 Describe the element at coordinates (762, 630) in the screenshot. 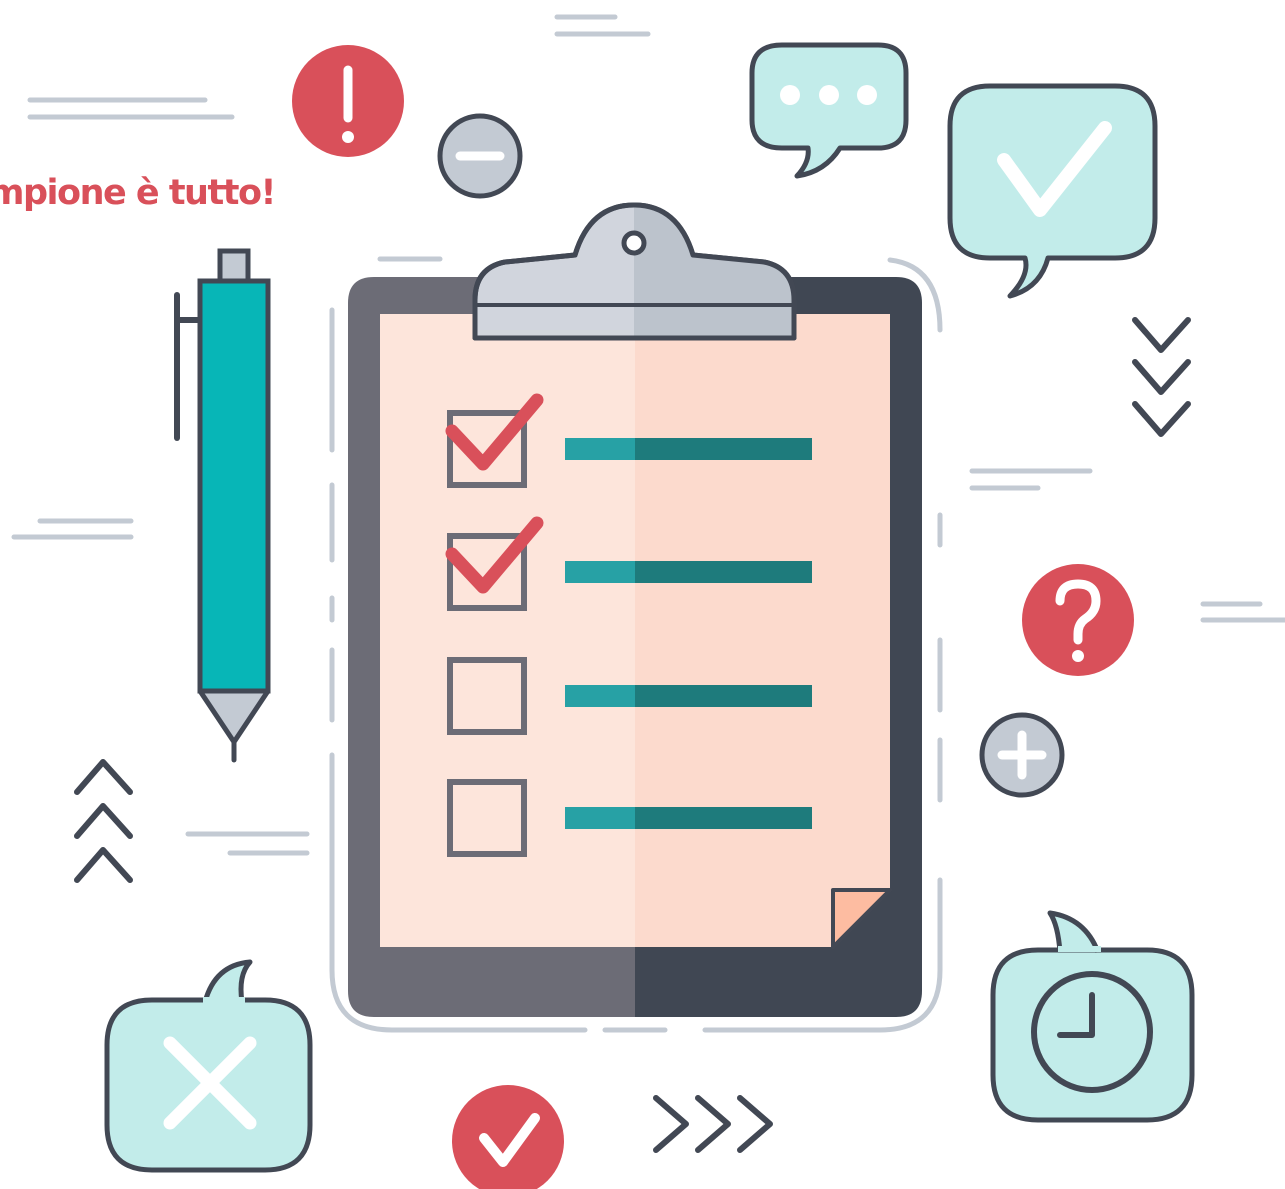

I see `paper-right` at that location.